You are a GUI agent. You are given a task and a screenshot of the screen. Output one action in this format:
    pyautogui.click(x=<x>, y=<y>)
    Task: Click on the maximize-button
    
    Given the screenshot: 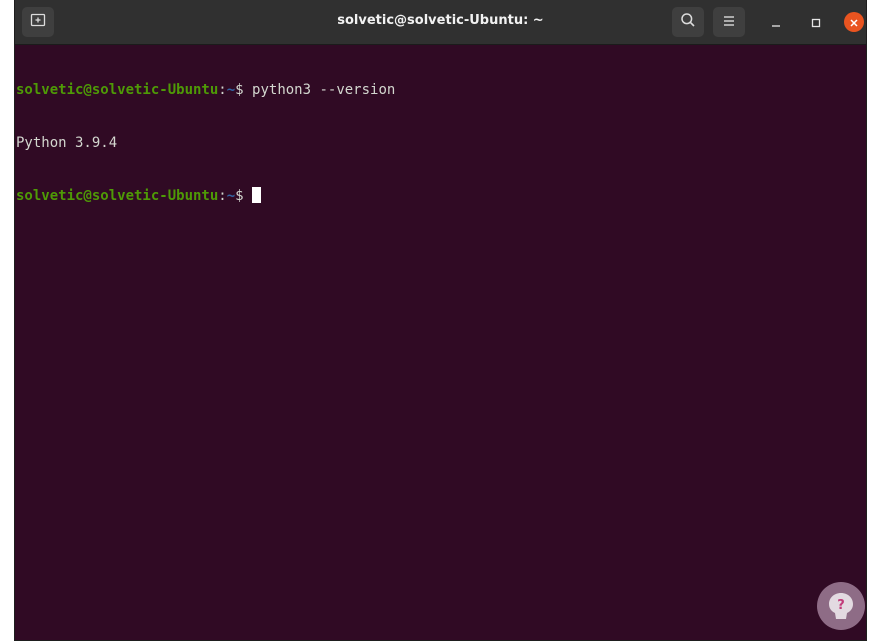 What is the action you would take?
    pyautogui.click(x=816, y=22)
    